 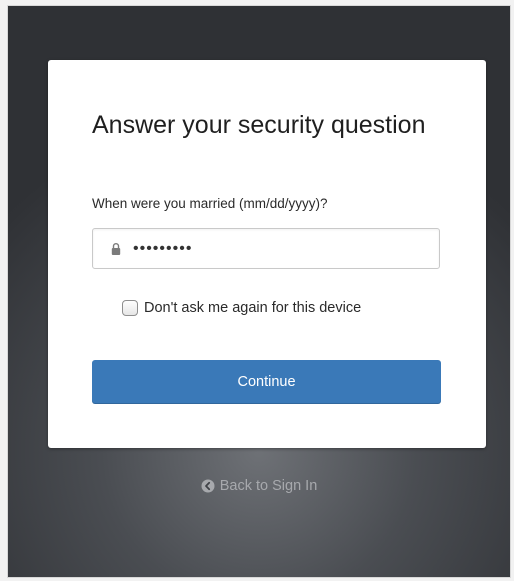 I want to click on arrow-left-circle-icon, so click(x=208, y=486).